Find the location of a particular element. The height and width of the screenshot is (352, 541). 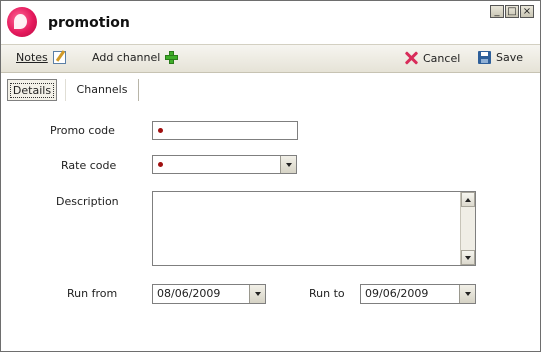

scroll-down-icon is located at coordinates (468, 257).